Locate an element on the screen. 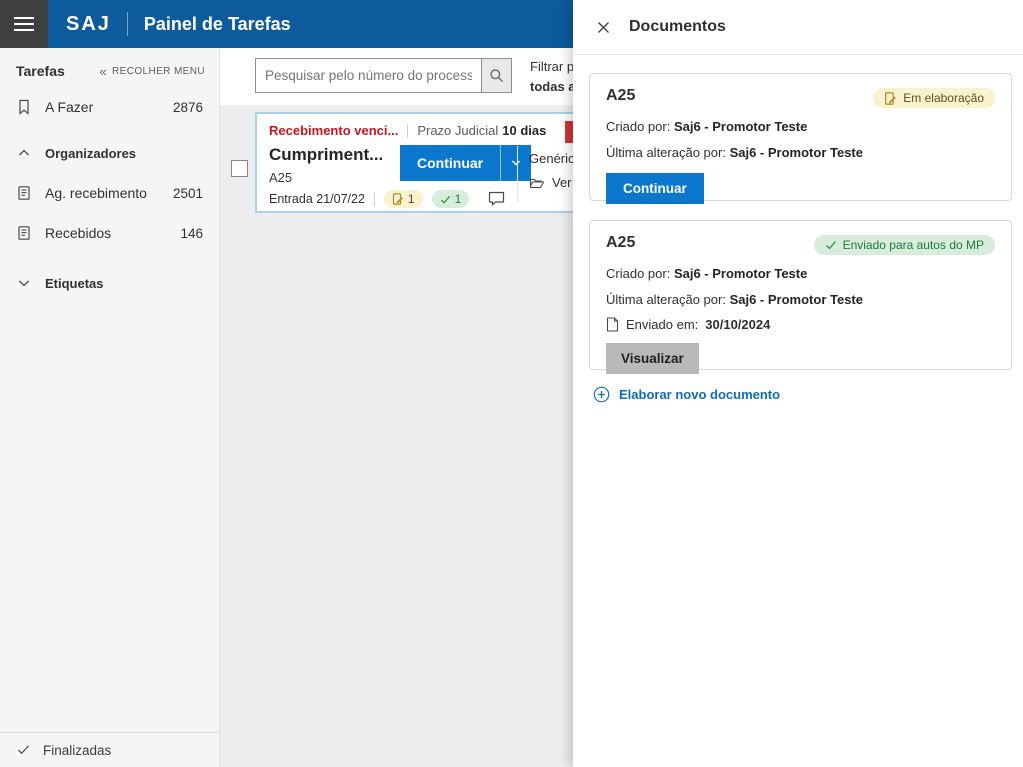  sidebar-item-label: A Fazer is located at coordinates (69, 107).